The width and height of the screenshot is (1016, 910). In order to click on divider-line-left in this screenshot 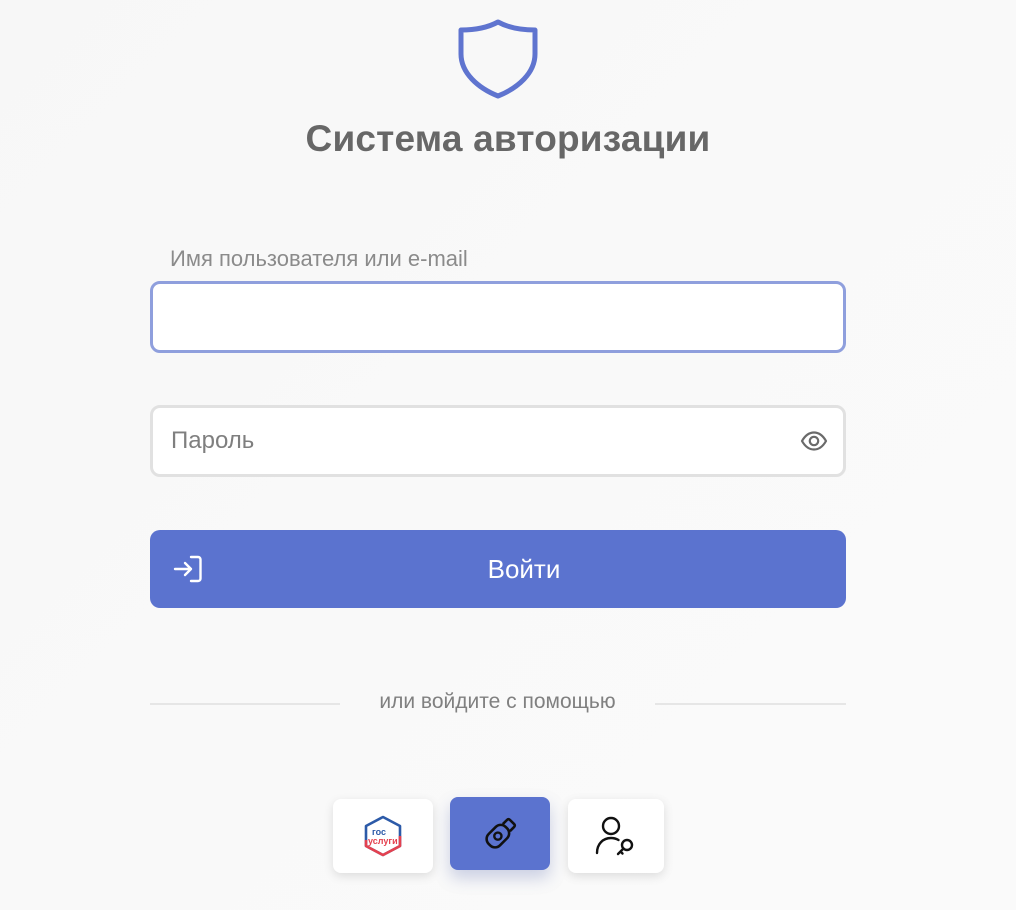, I will do `click(245, 704)`.